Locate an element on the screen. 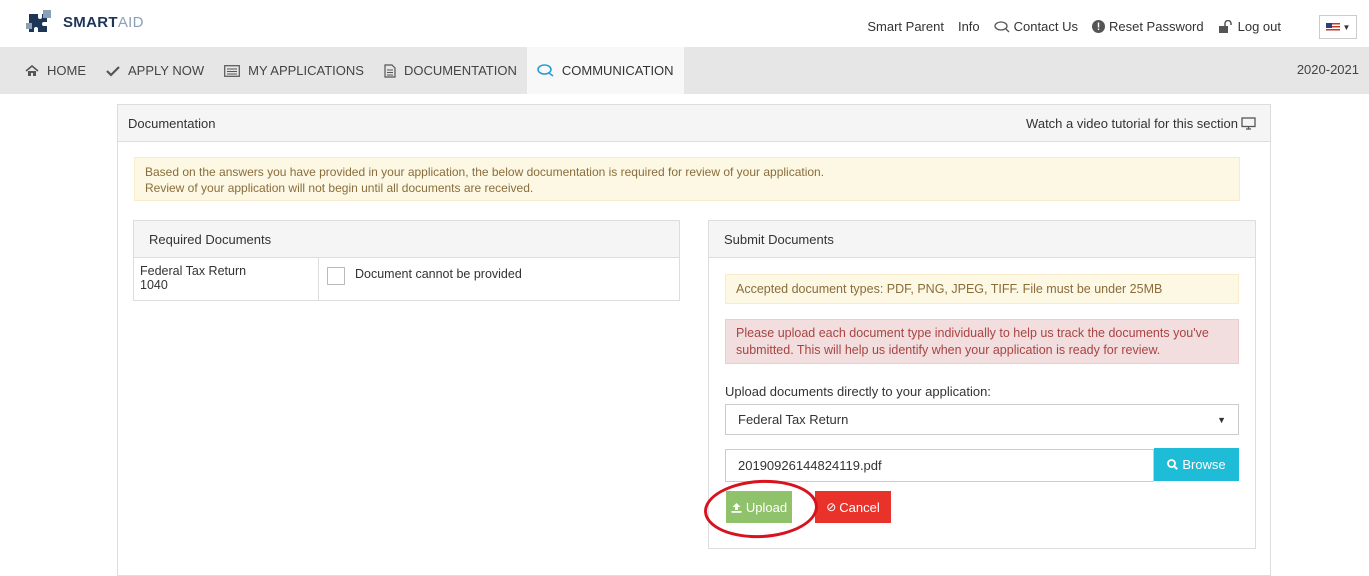 The image size is (1369, 576). logo: SMARTAID is located at coordinates (84, 22).